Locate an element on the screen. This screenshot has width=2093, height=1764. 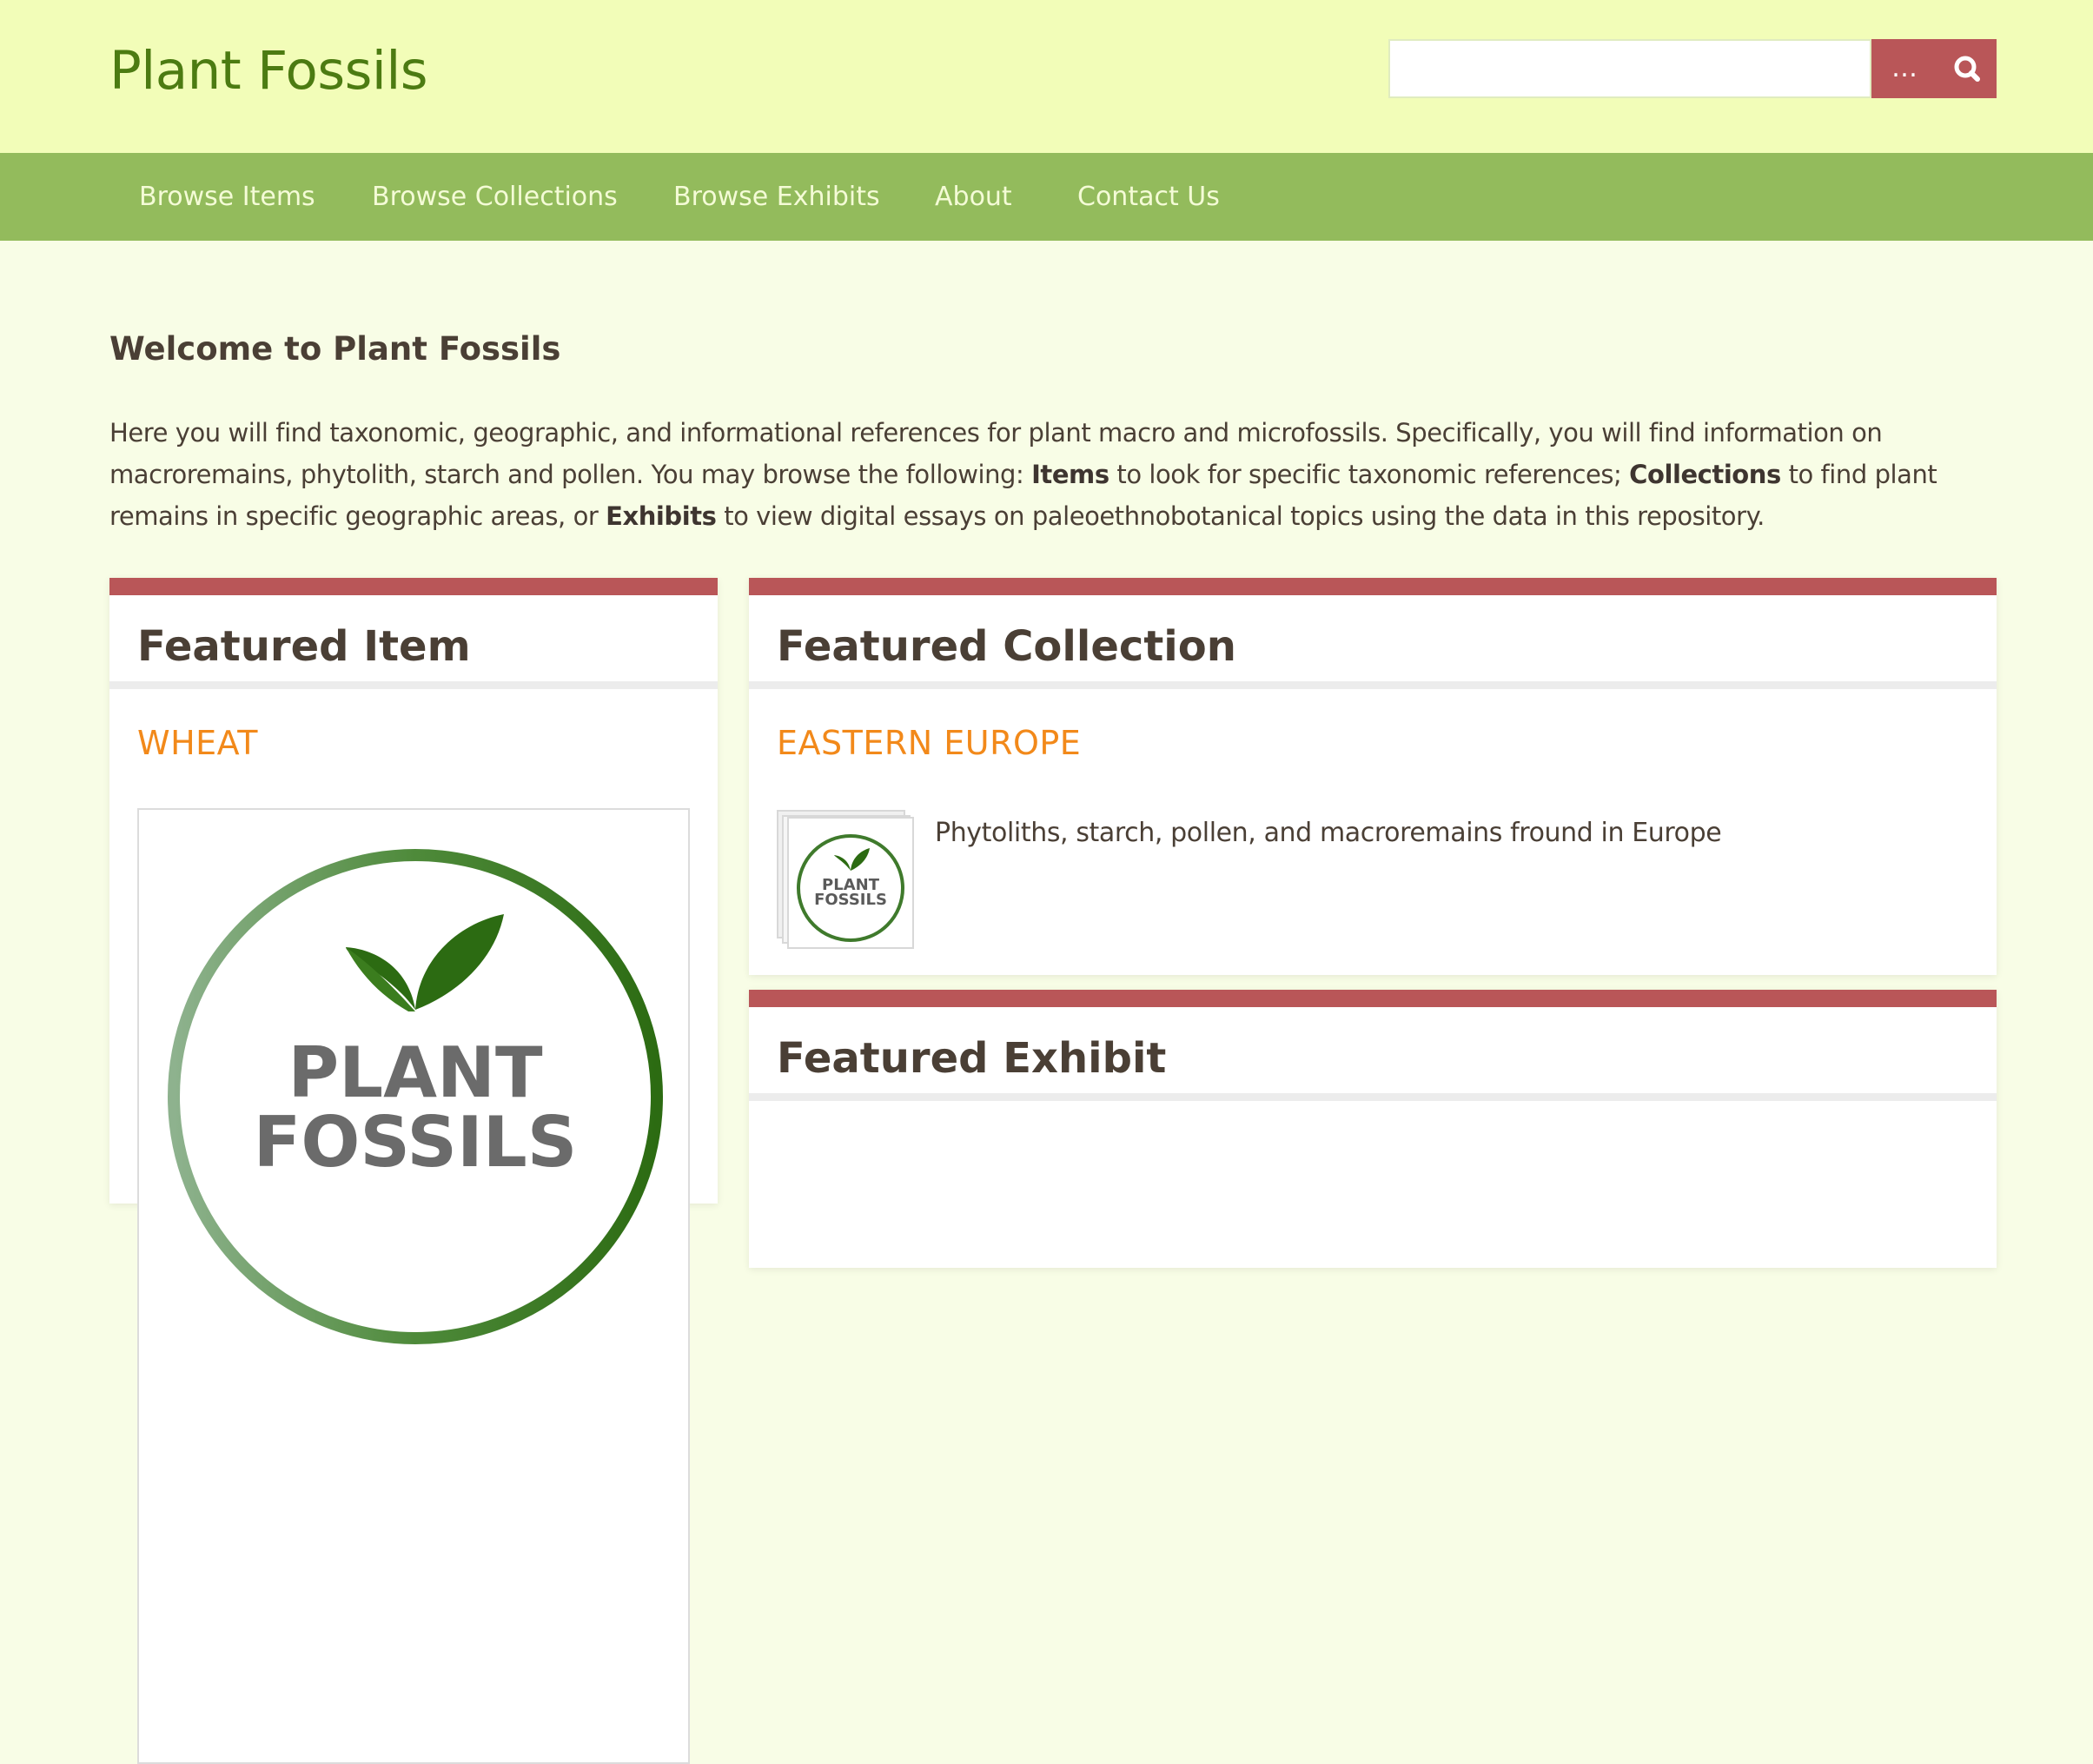
plant-fossils-logo-small: PLANT FOSSILS is located at coordinates (850, 888).